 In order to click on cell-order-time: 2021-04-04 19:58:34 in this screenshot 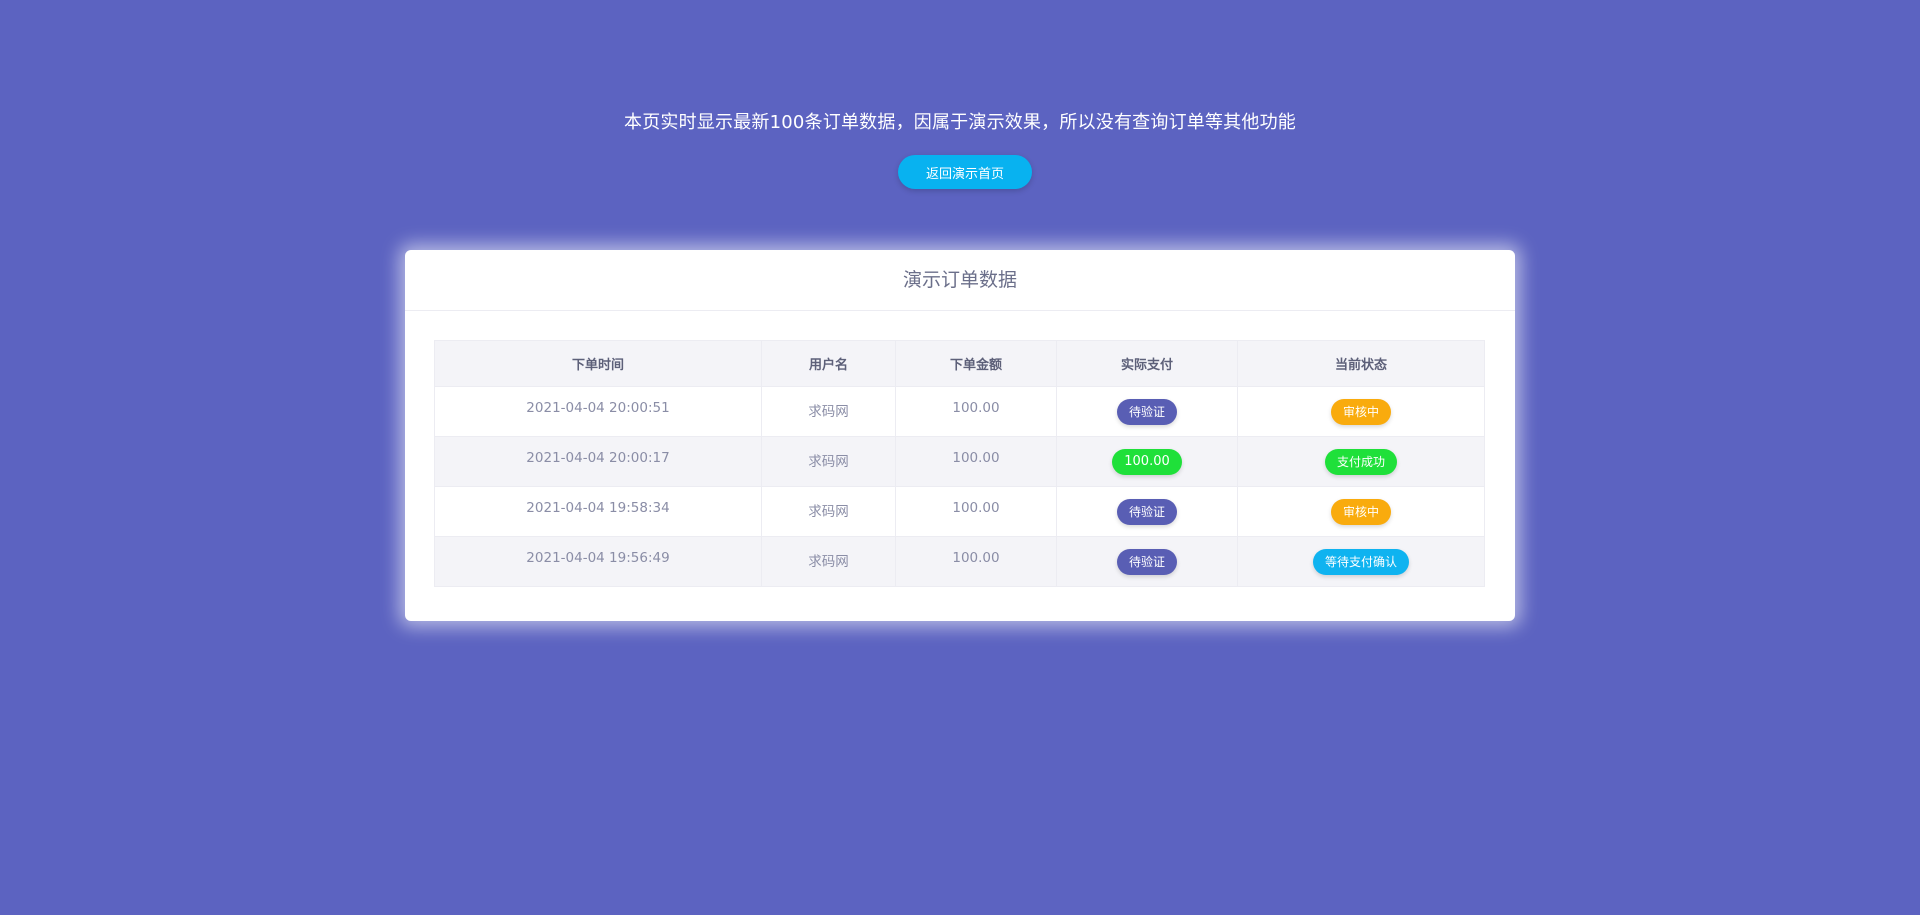, I will do `click(598, 511)`.